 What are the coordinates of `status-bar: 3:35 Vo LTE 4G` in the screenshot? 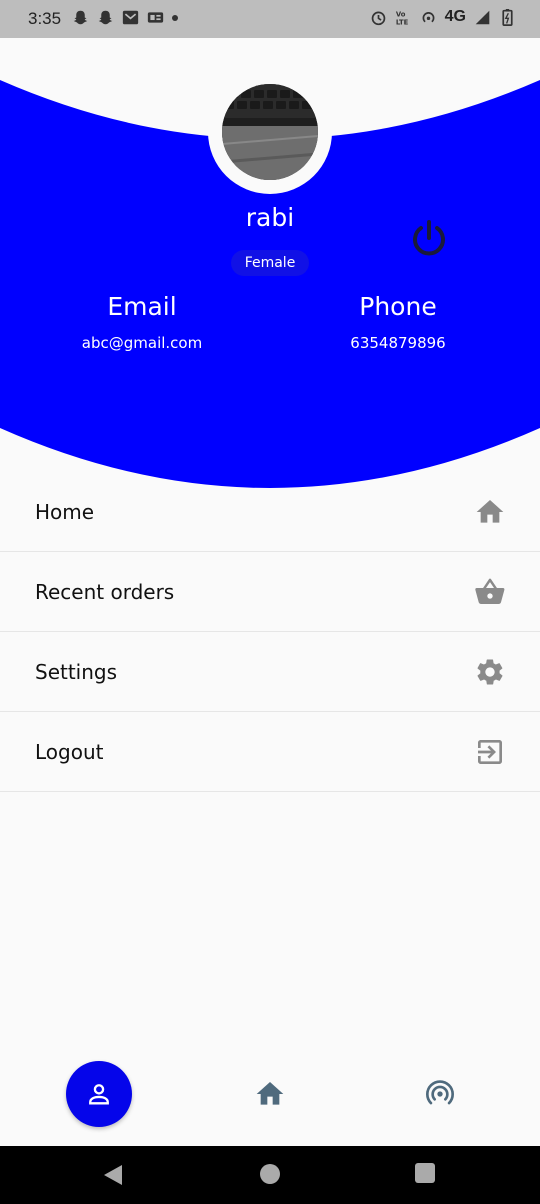 It's located at (270, 19).